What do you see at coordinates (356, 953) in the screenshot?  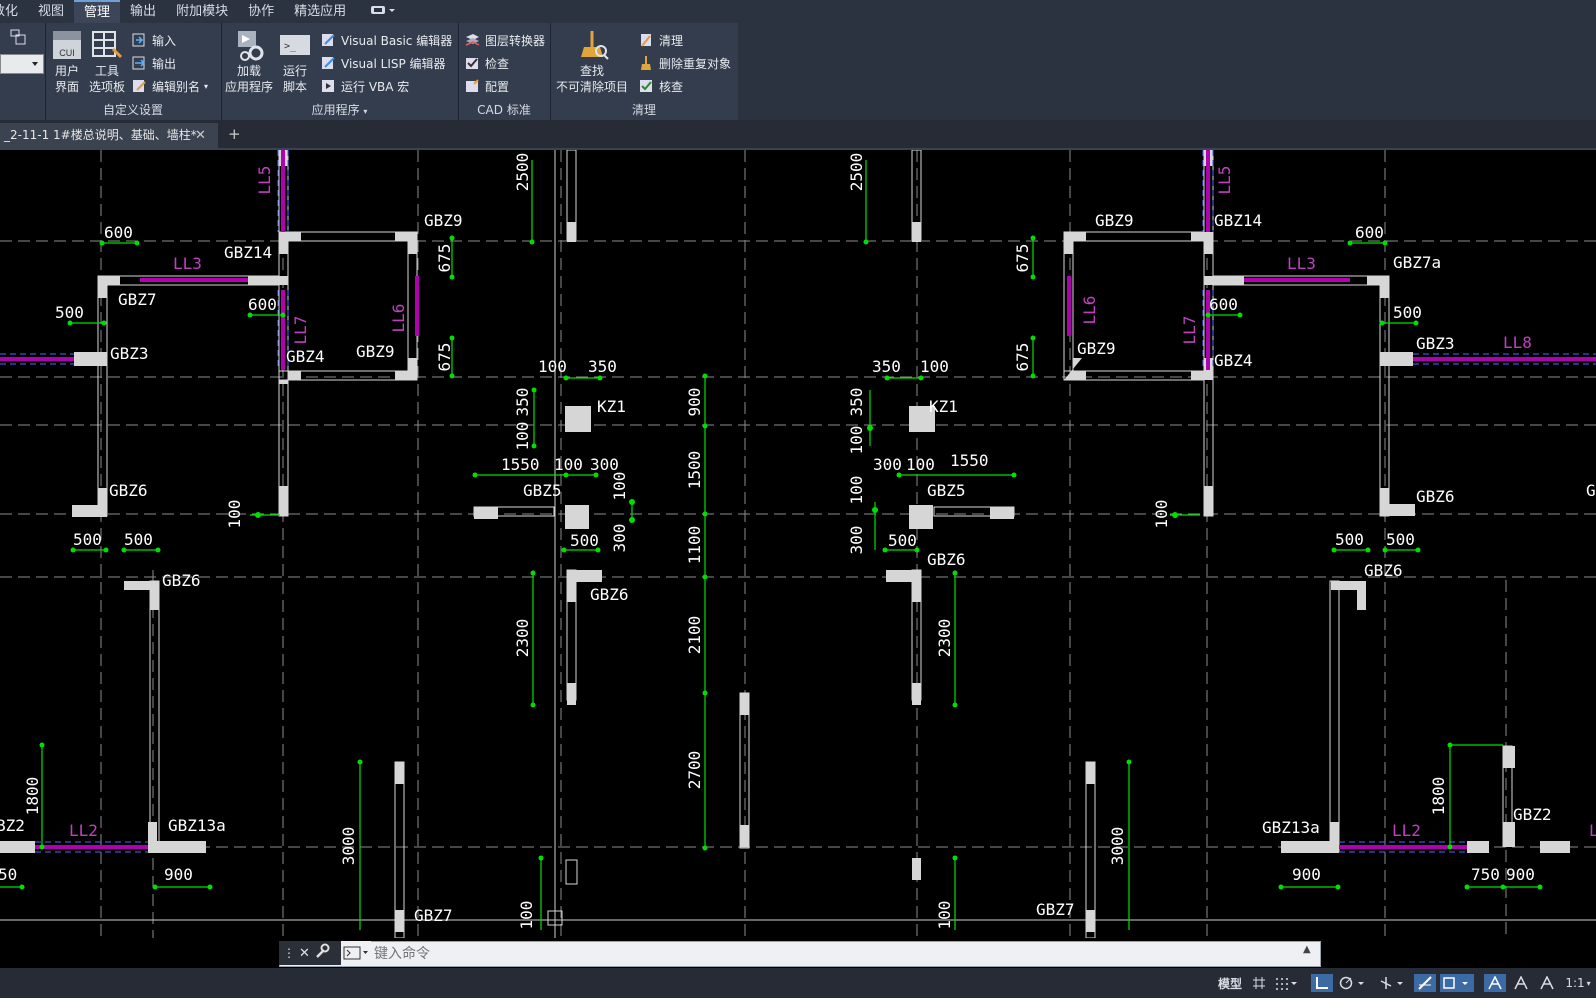 I see `command-prompt-icon` at bounding box center [356, 953].